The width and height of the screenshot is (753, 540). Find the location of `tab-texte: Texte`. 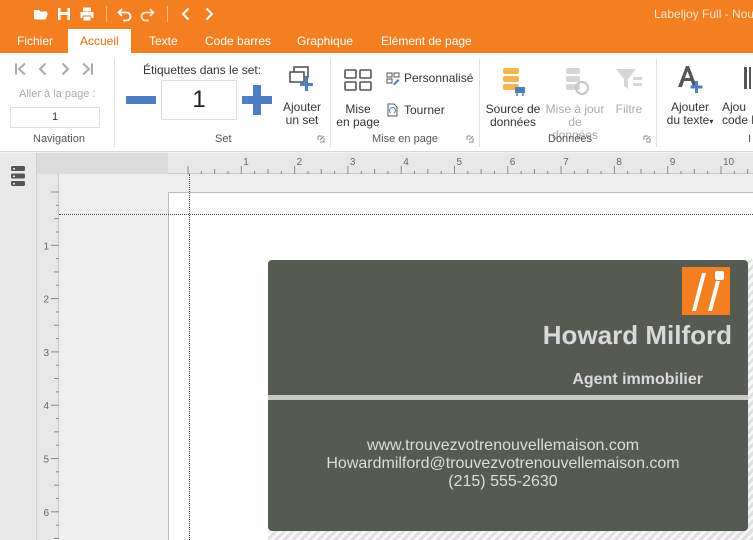

tab-texte: Texte is located at coordinates (163, 43).